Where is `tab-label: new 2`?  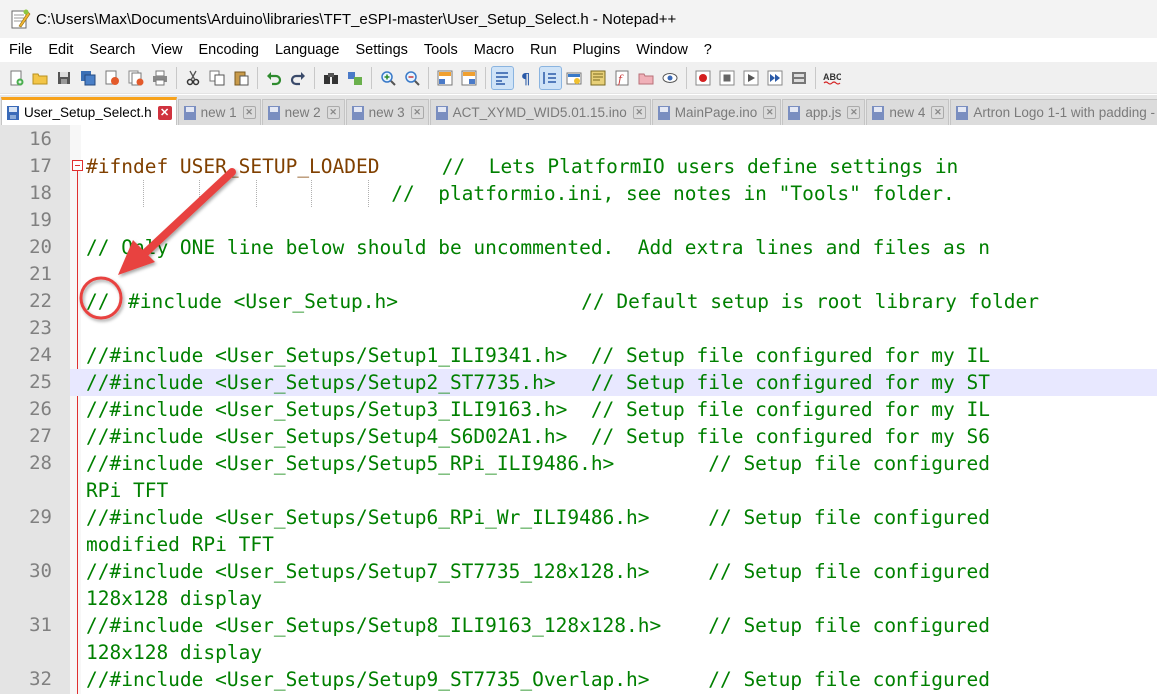 tab-label: new 2 is located at coordinates (302, 112).